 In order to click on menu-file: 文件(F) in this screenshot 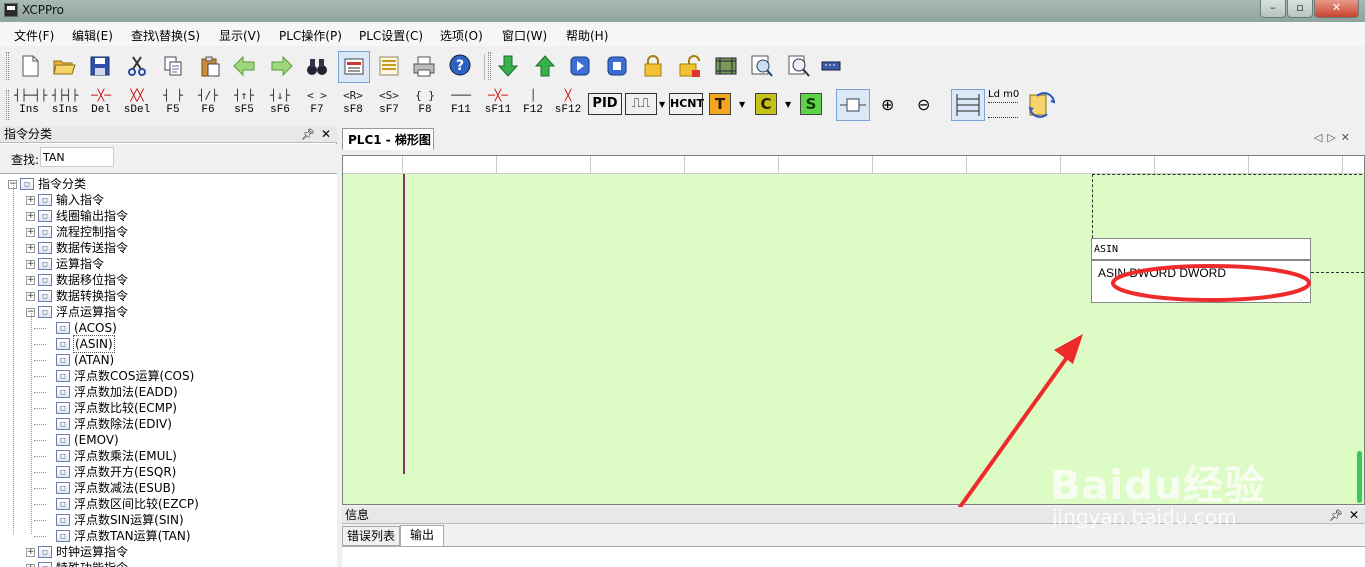, I will do `click(34, 35)`.